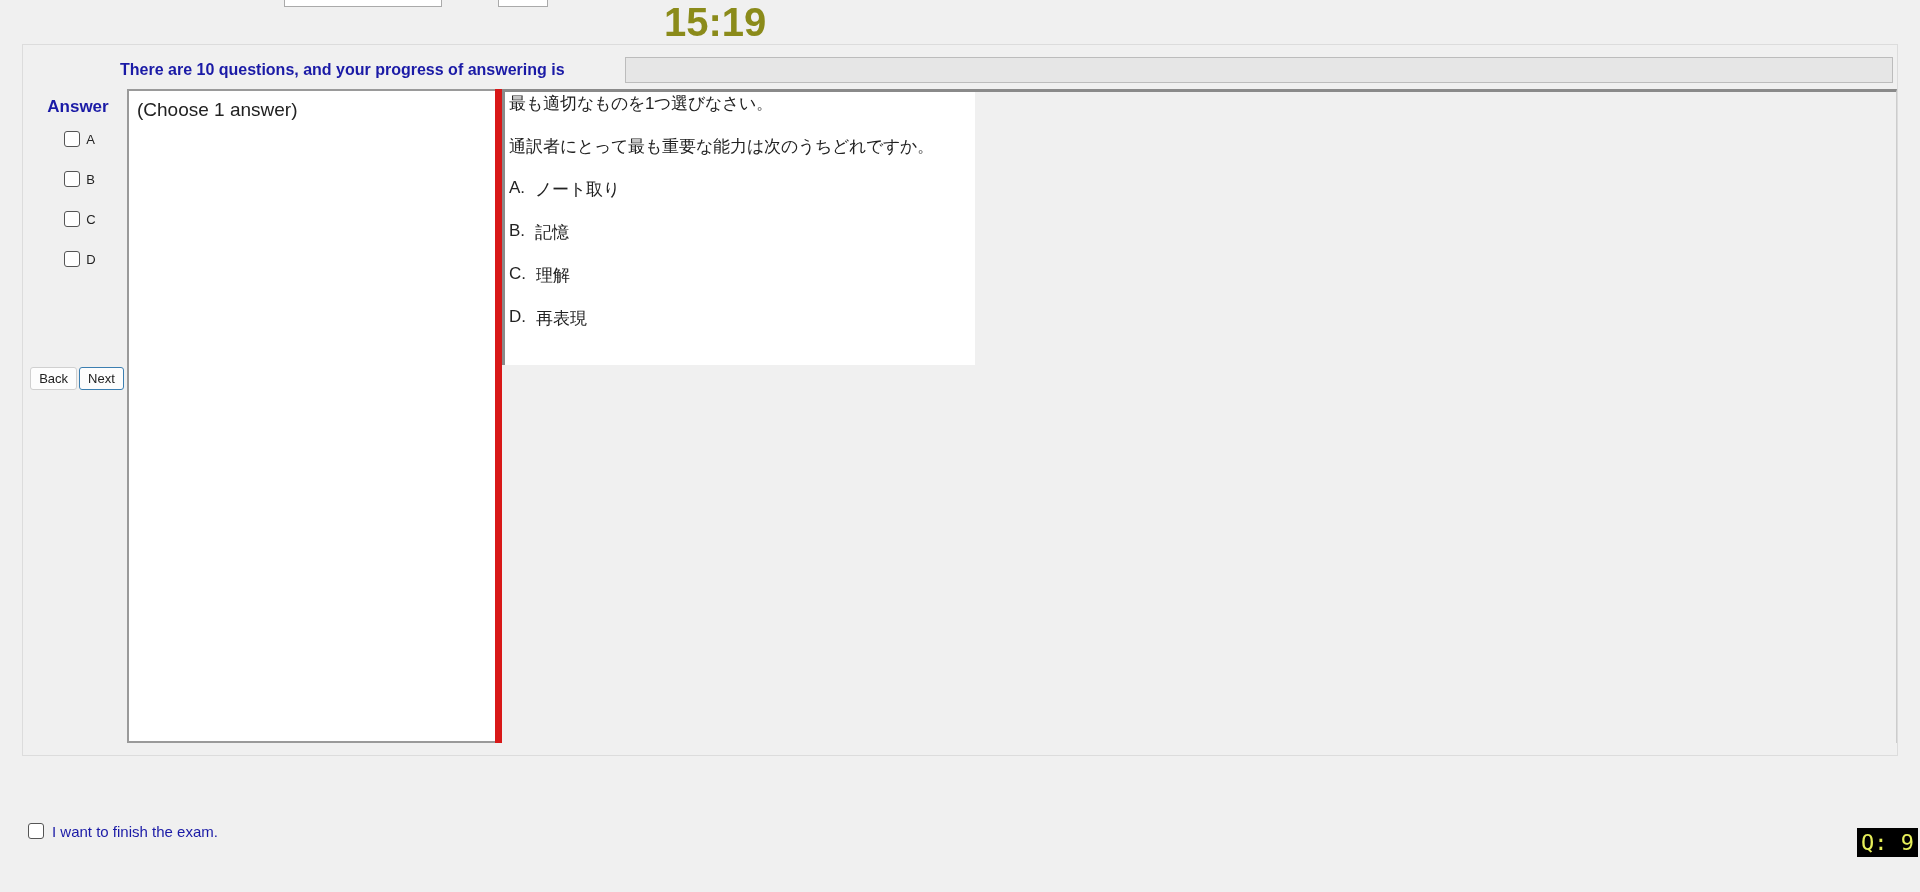  Describe the element at coordinates (217, 109) in the screenshot. I see `answer-hint: (Choose 1 answer)` at that location.